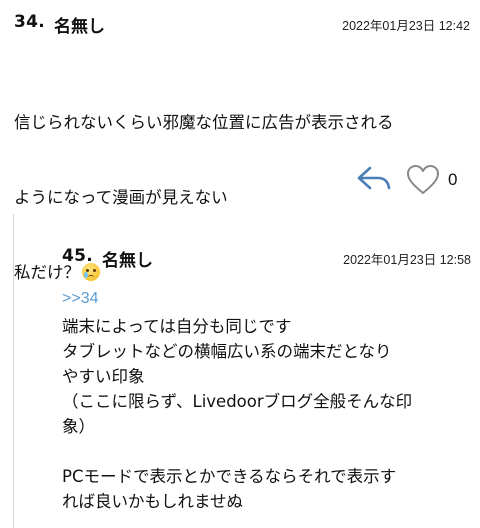  What do you see at coordinates (103, 376) in the screenshot?
I see `reply-line: やすい印象` at bounding box center [103, 376].